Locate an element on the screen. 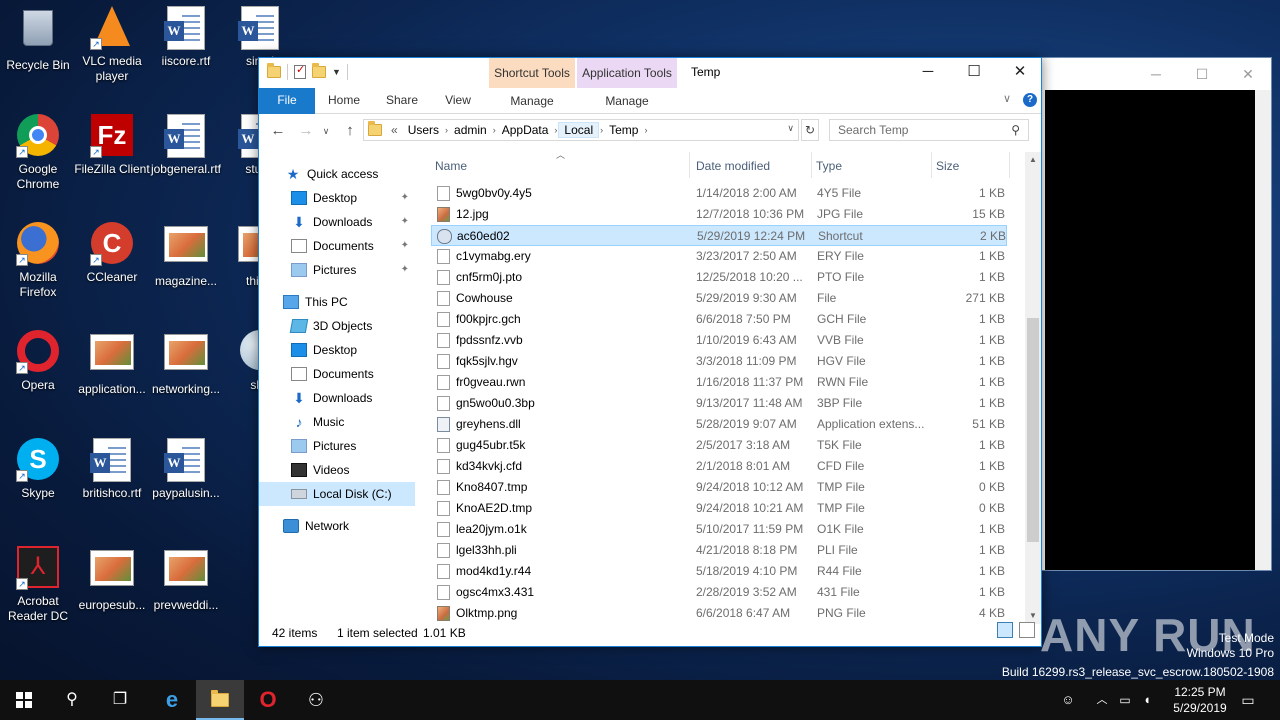 The image size is (1280, 720). address-dropdown-icon: ∨ is located at coordinates (790, 128).